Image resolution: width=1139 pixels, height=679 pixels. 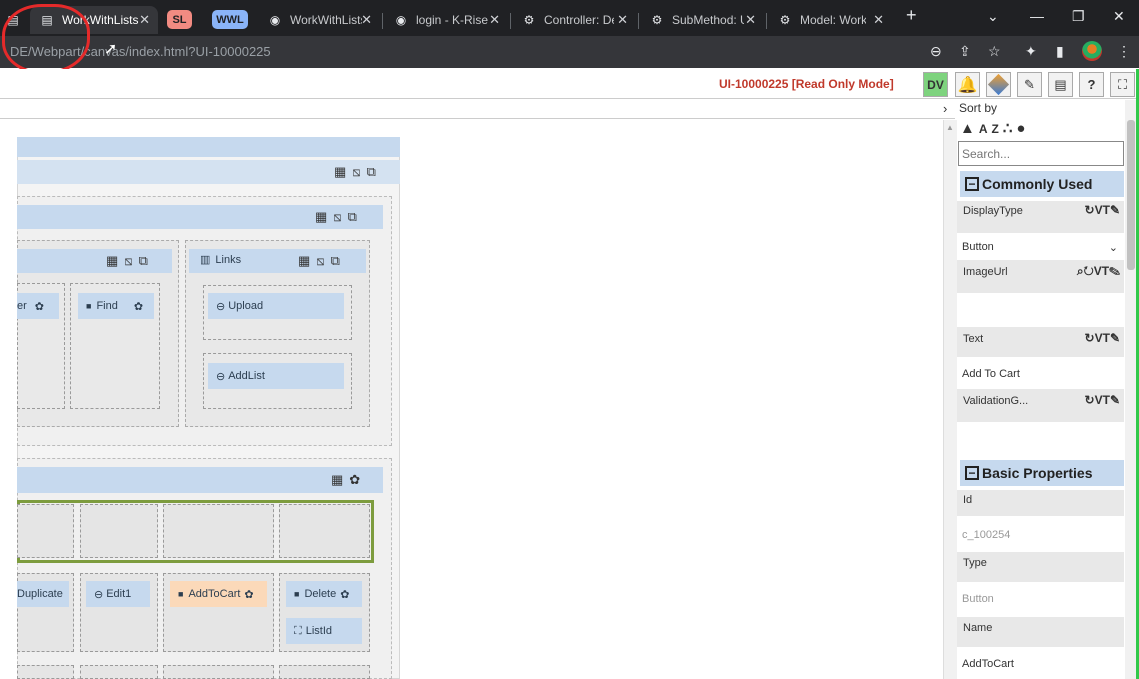 I want to click on listid-field: ⛶ ListId, so click(x=324, y=631).